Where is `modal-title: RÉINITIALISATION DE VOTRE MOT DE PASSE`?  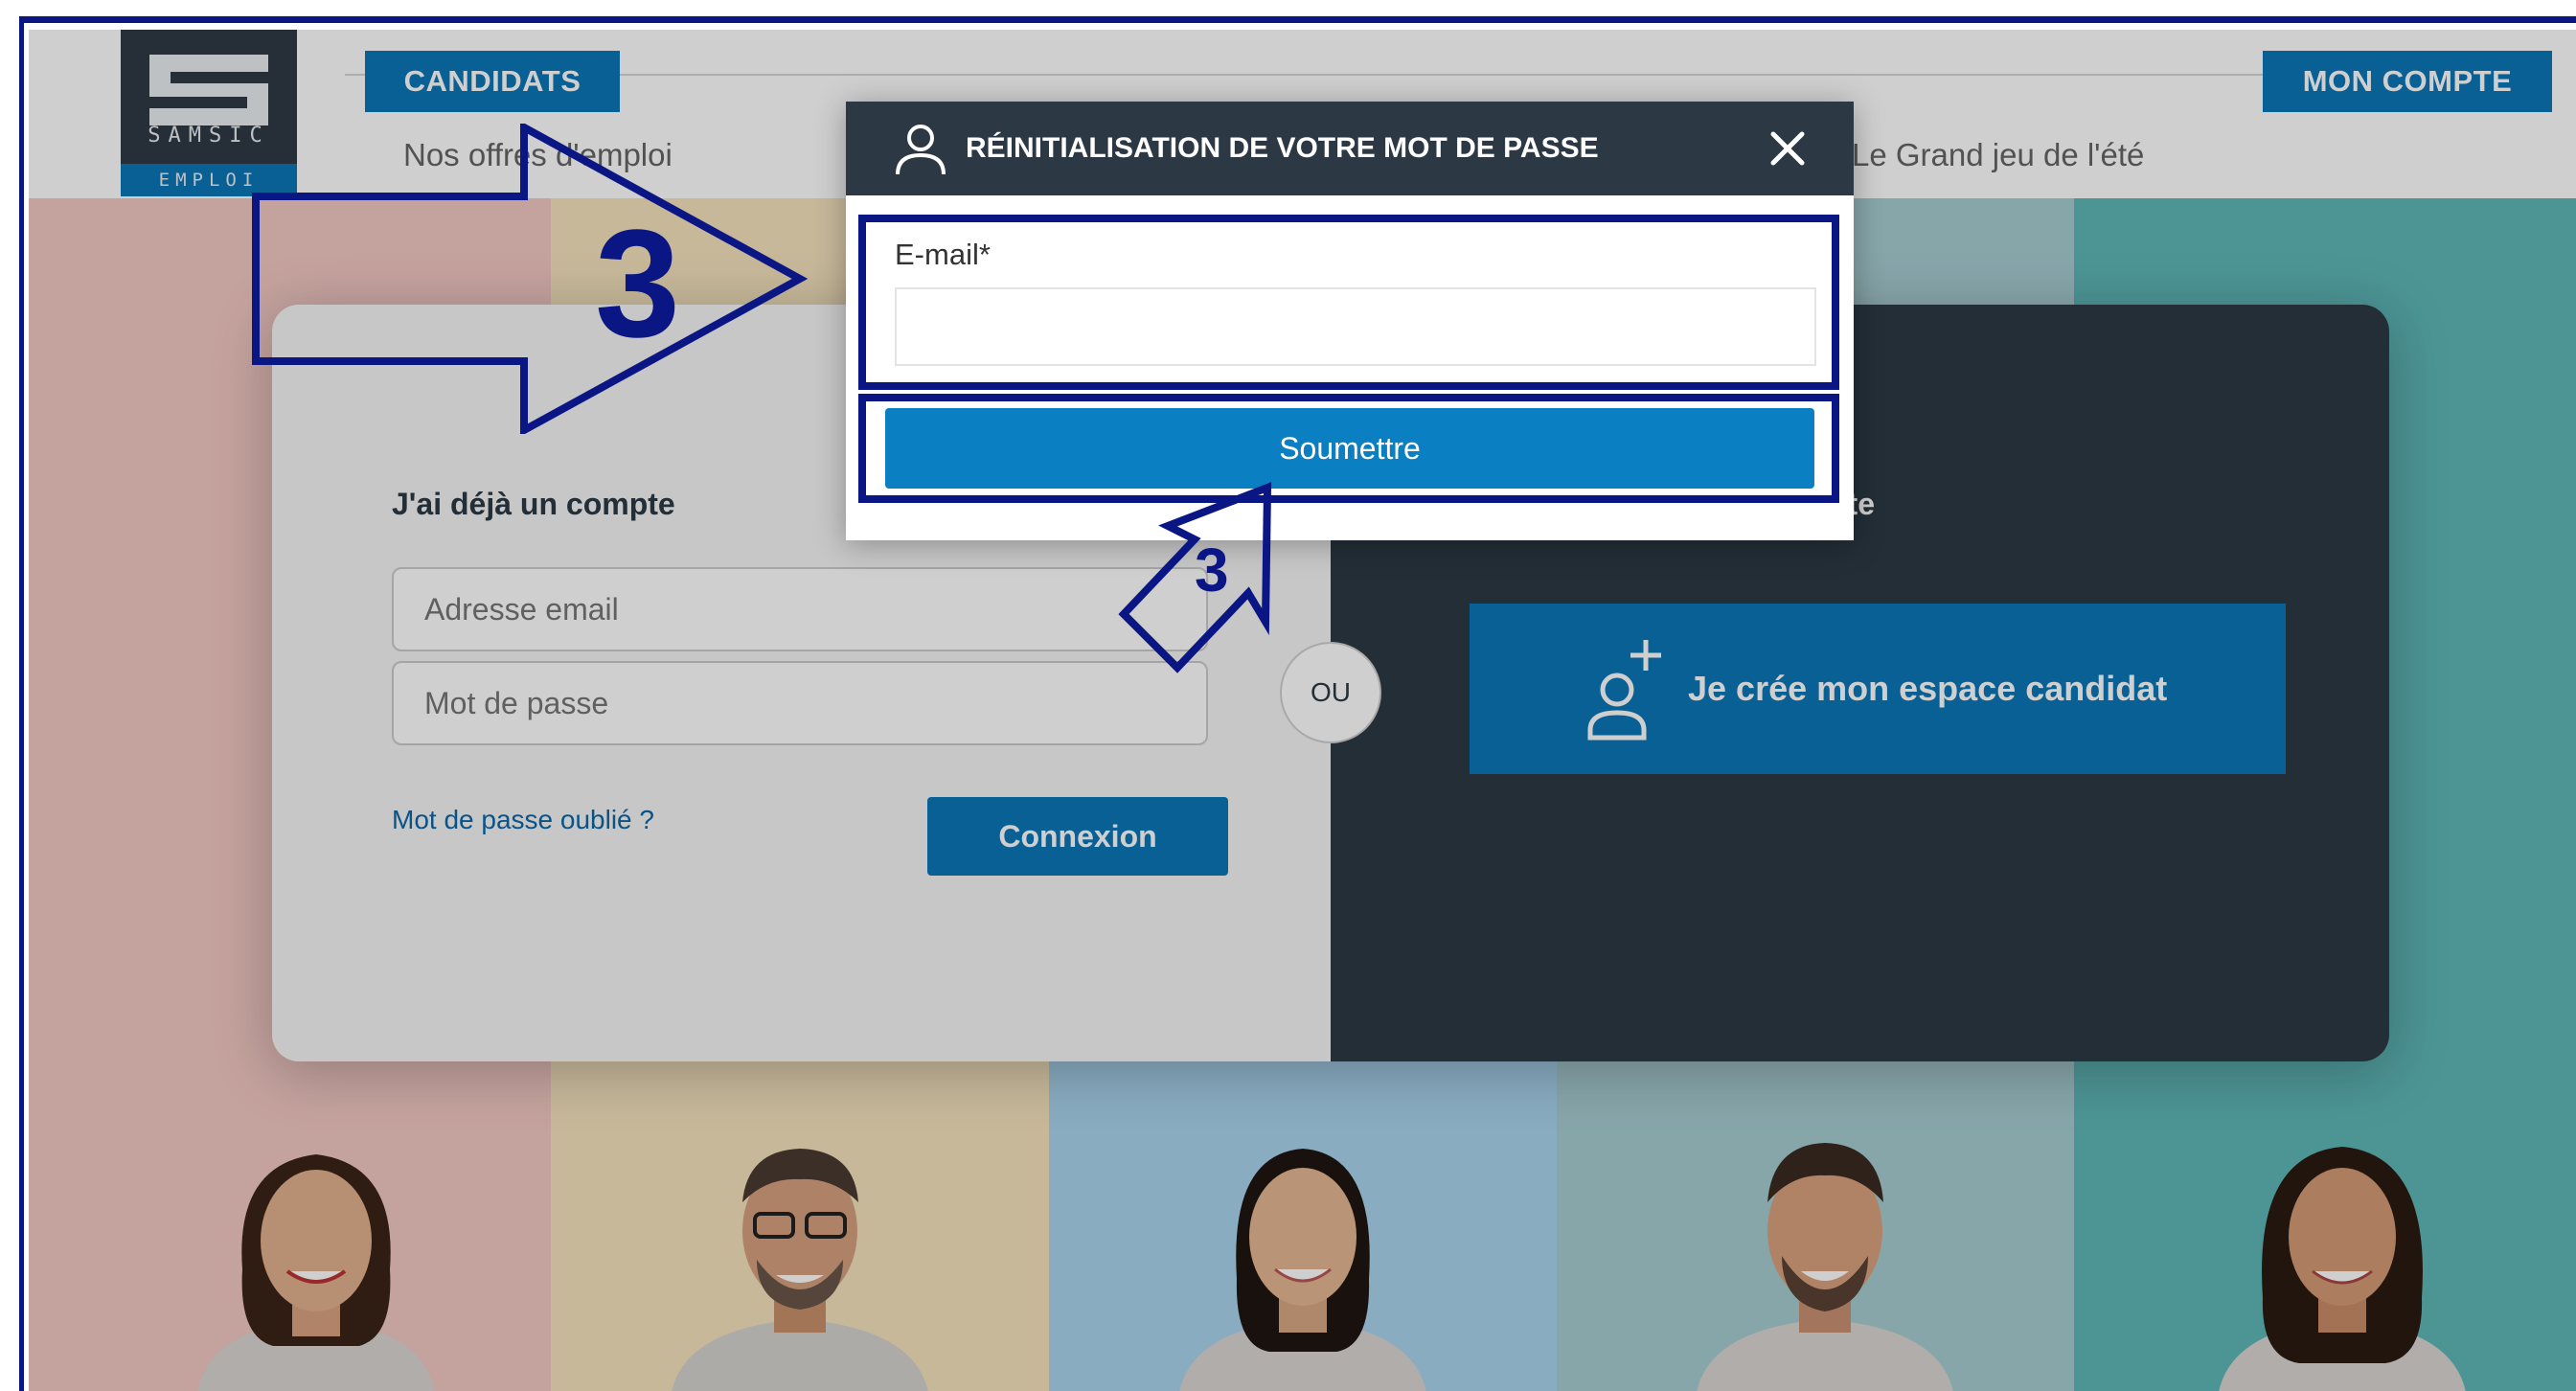 modal-title: RÉINITIALISATION DE VOTRE MOT DE PASSE is located at coordinates (1282, 148).